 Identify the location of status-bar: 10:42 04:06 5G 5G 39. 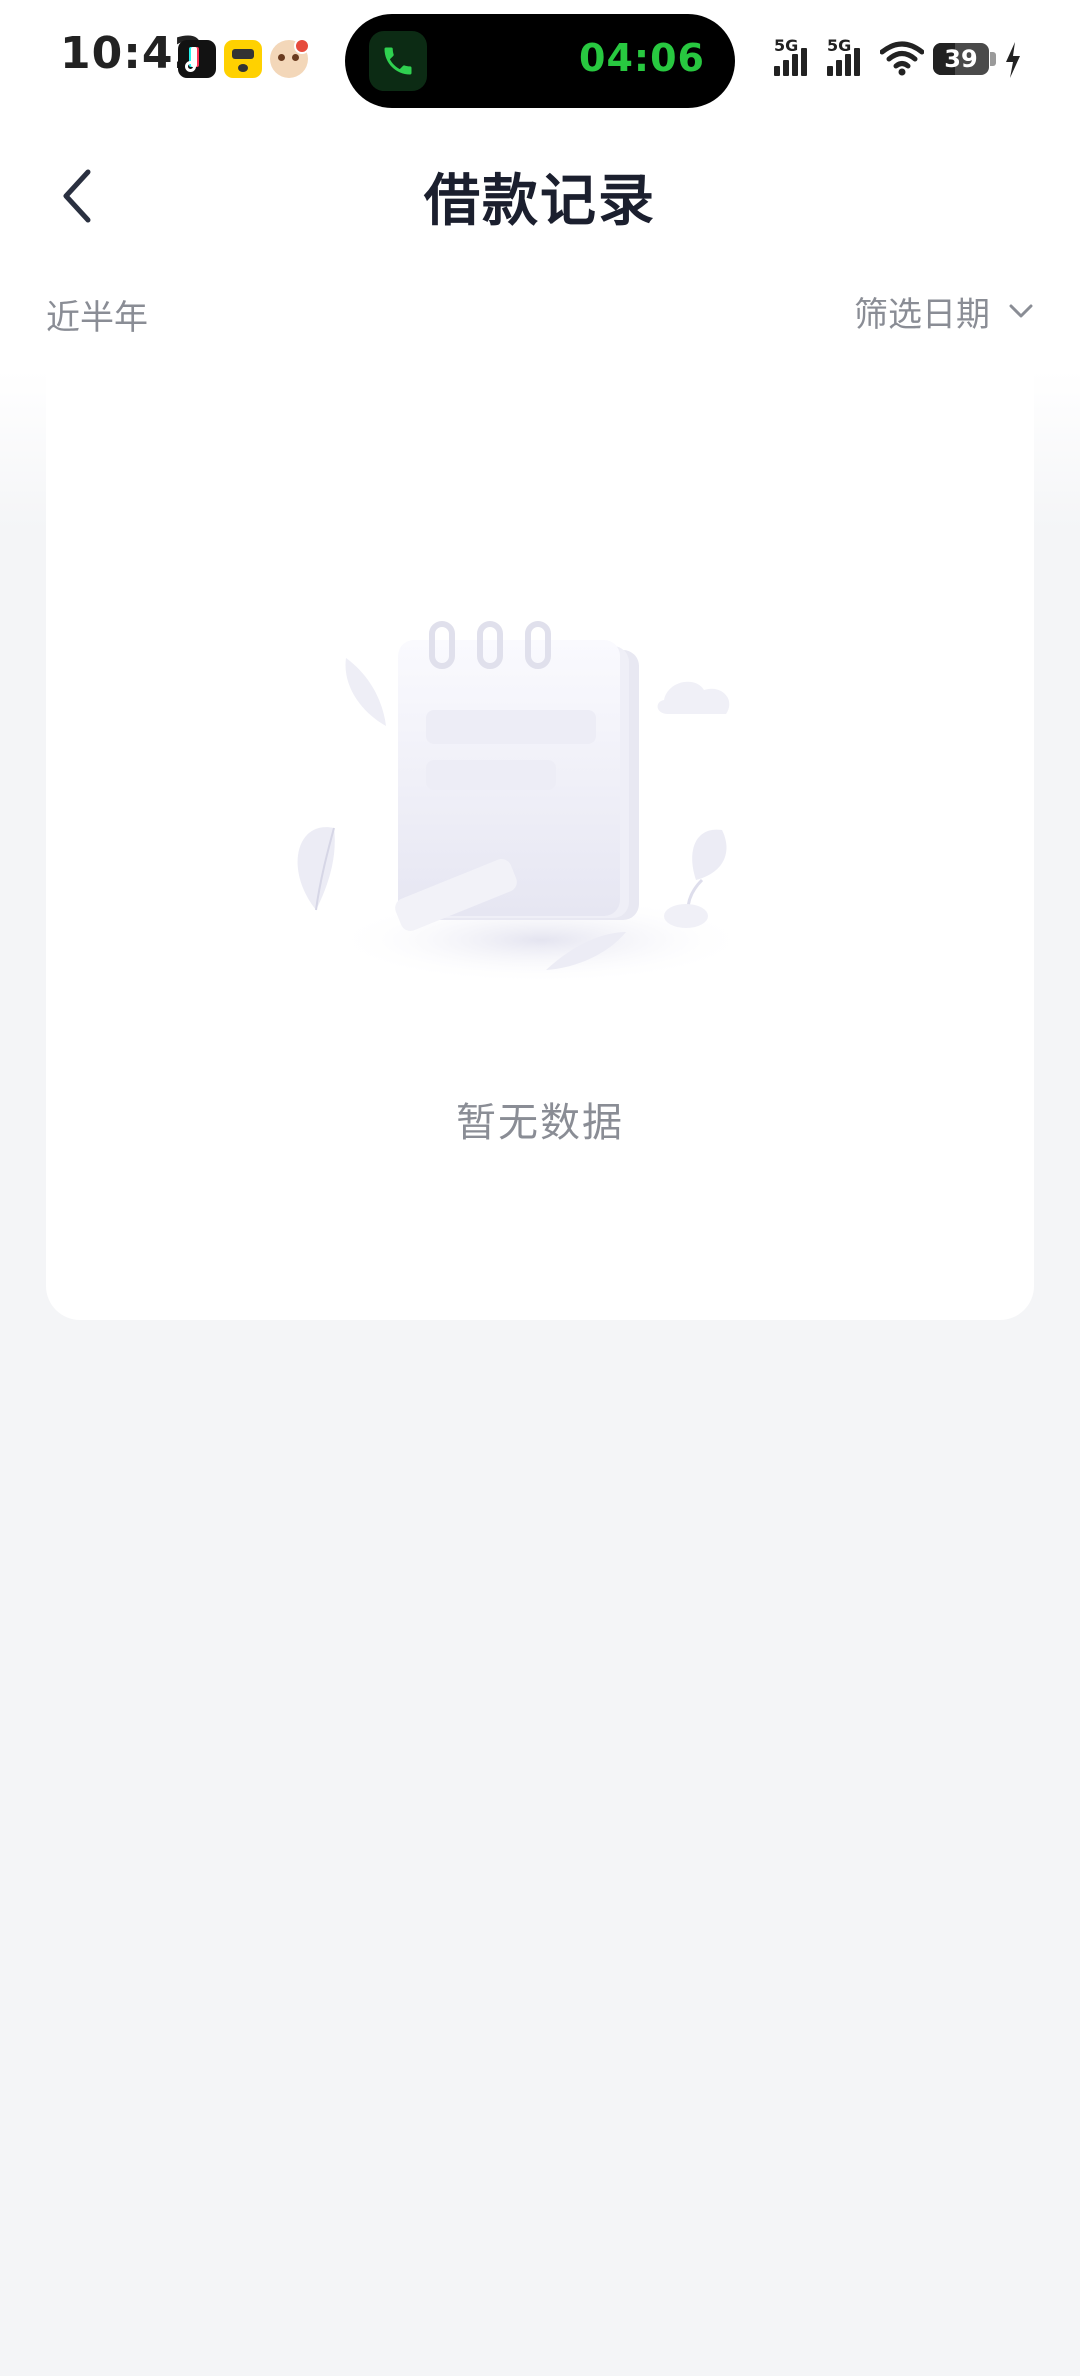
(540, 60).